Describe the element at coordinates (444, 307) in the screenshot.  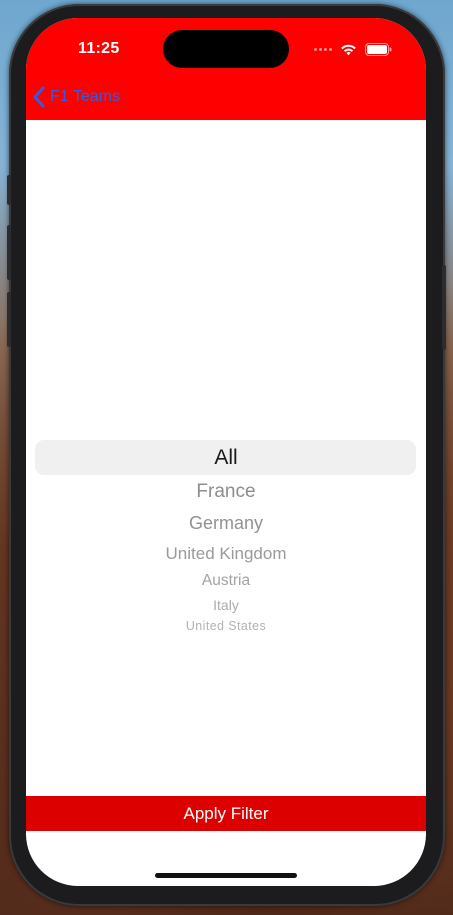
I see `power-button` at that location.